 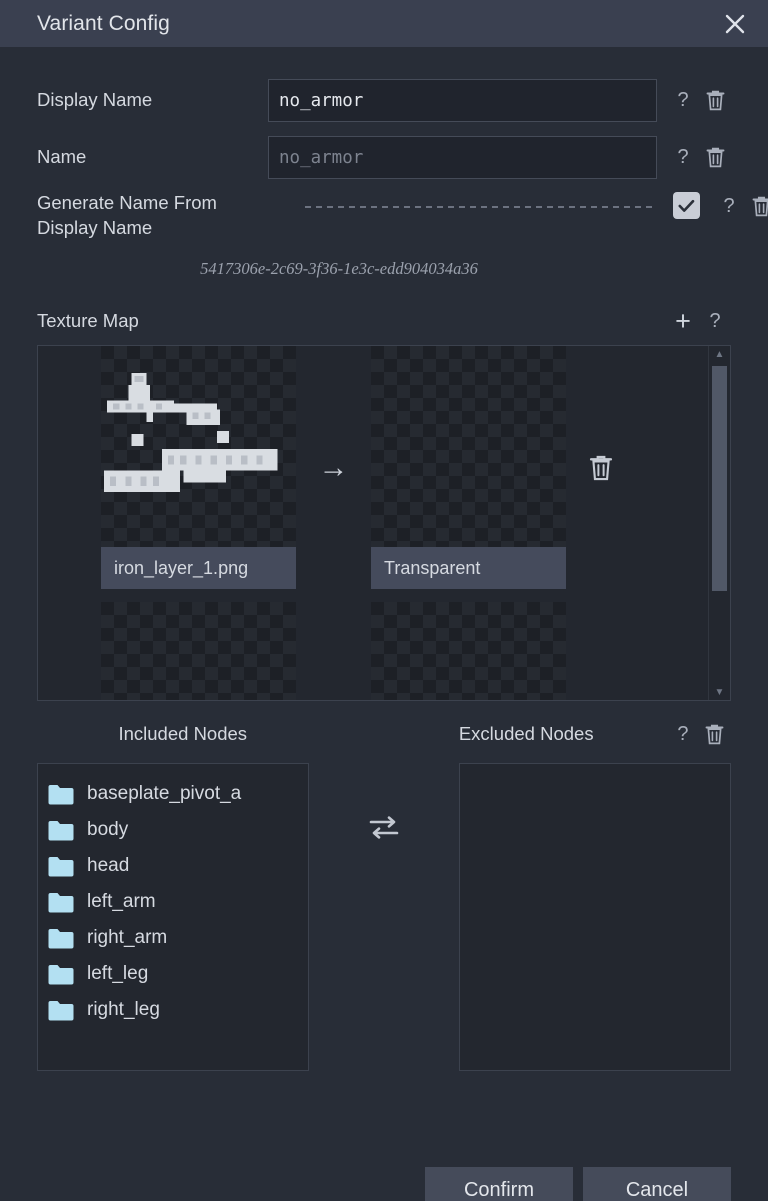 What do you see at coordinates (178, 974) in the screenshot?
I see `list-item: left_leg` at bounding box center [178, 974].